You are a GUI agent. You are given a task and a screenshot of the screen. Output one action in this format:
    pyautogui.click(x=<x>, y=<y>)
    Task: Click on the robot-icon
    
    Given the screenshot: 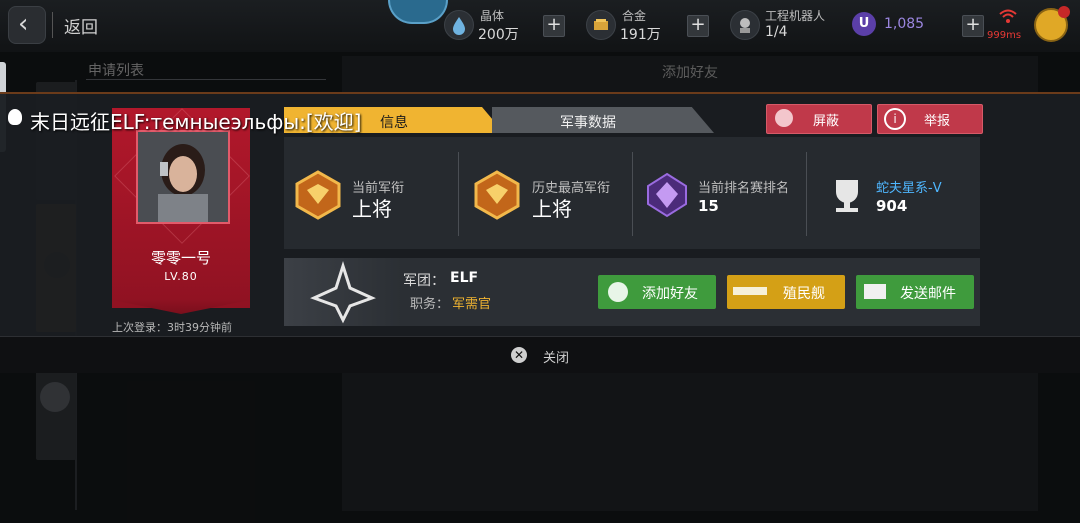 What is the action you would take?
    pyautogui.click(x=745, y=25)
    